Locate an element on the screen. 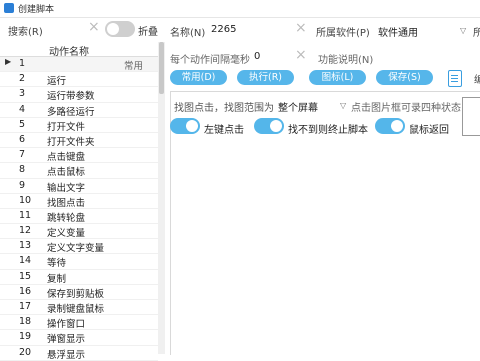  column-header-action-name: 动作名称 is located at coordinates (69, 52).